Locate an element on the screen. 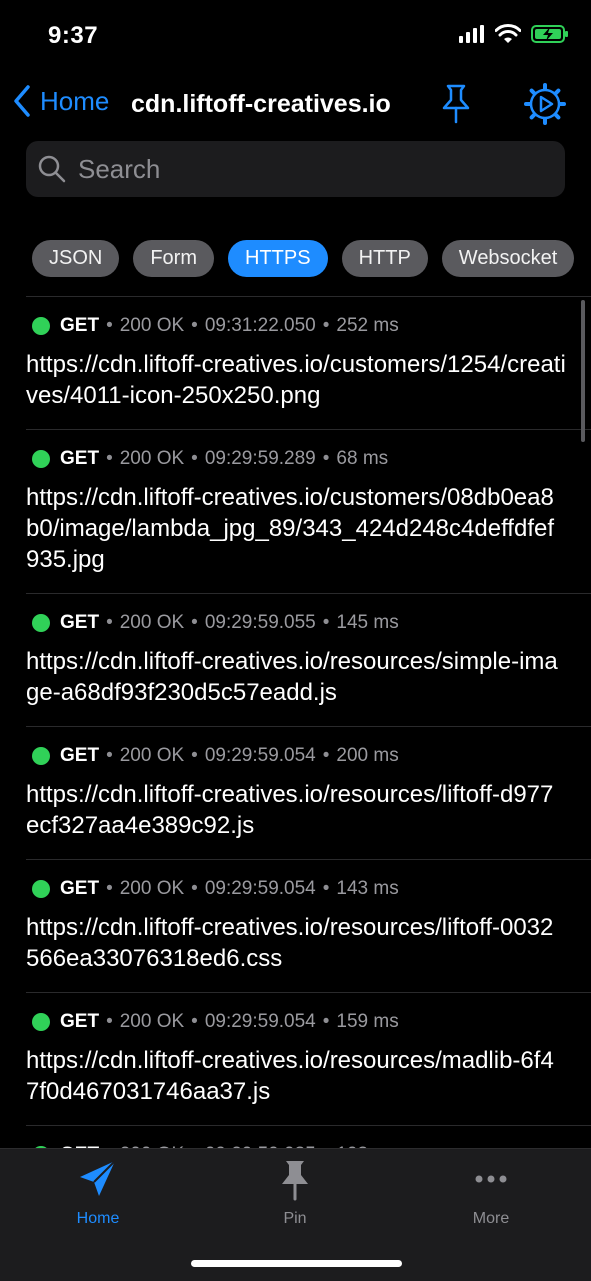  request-duration: 68 ms is located at coordinates (362, 458).